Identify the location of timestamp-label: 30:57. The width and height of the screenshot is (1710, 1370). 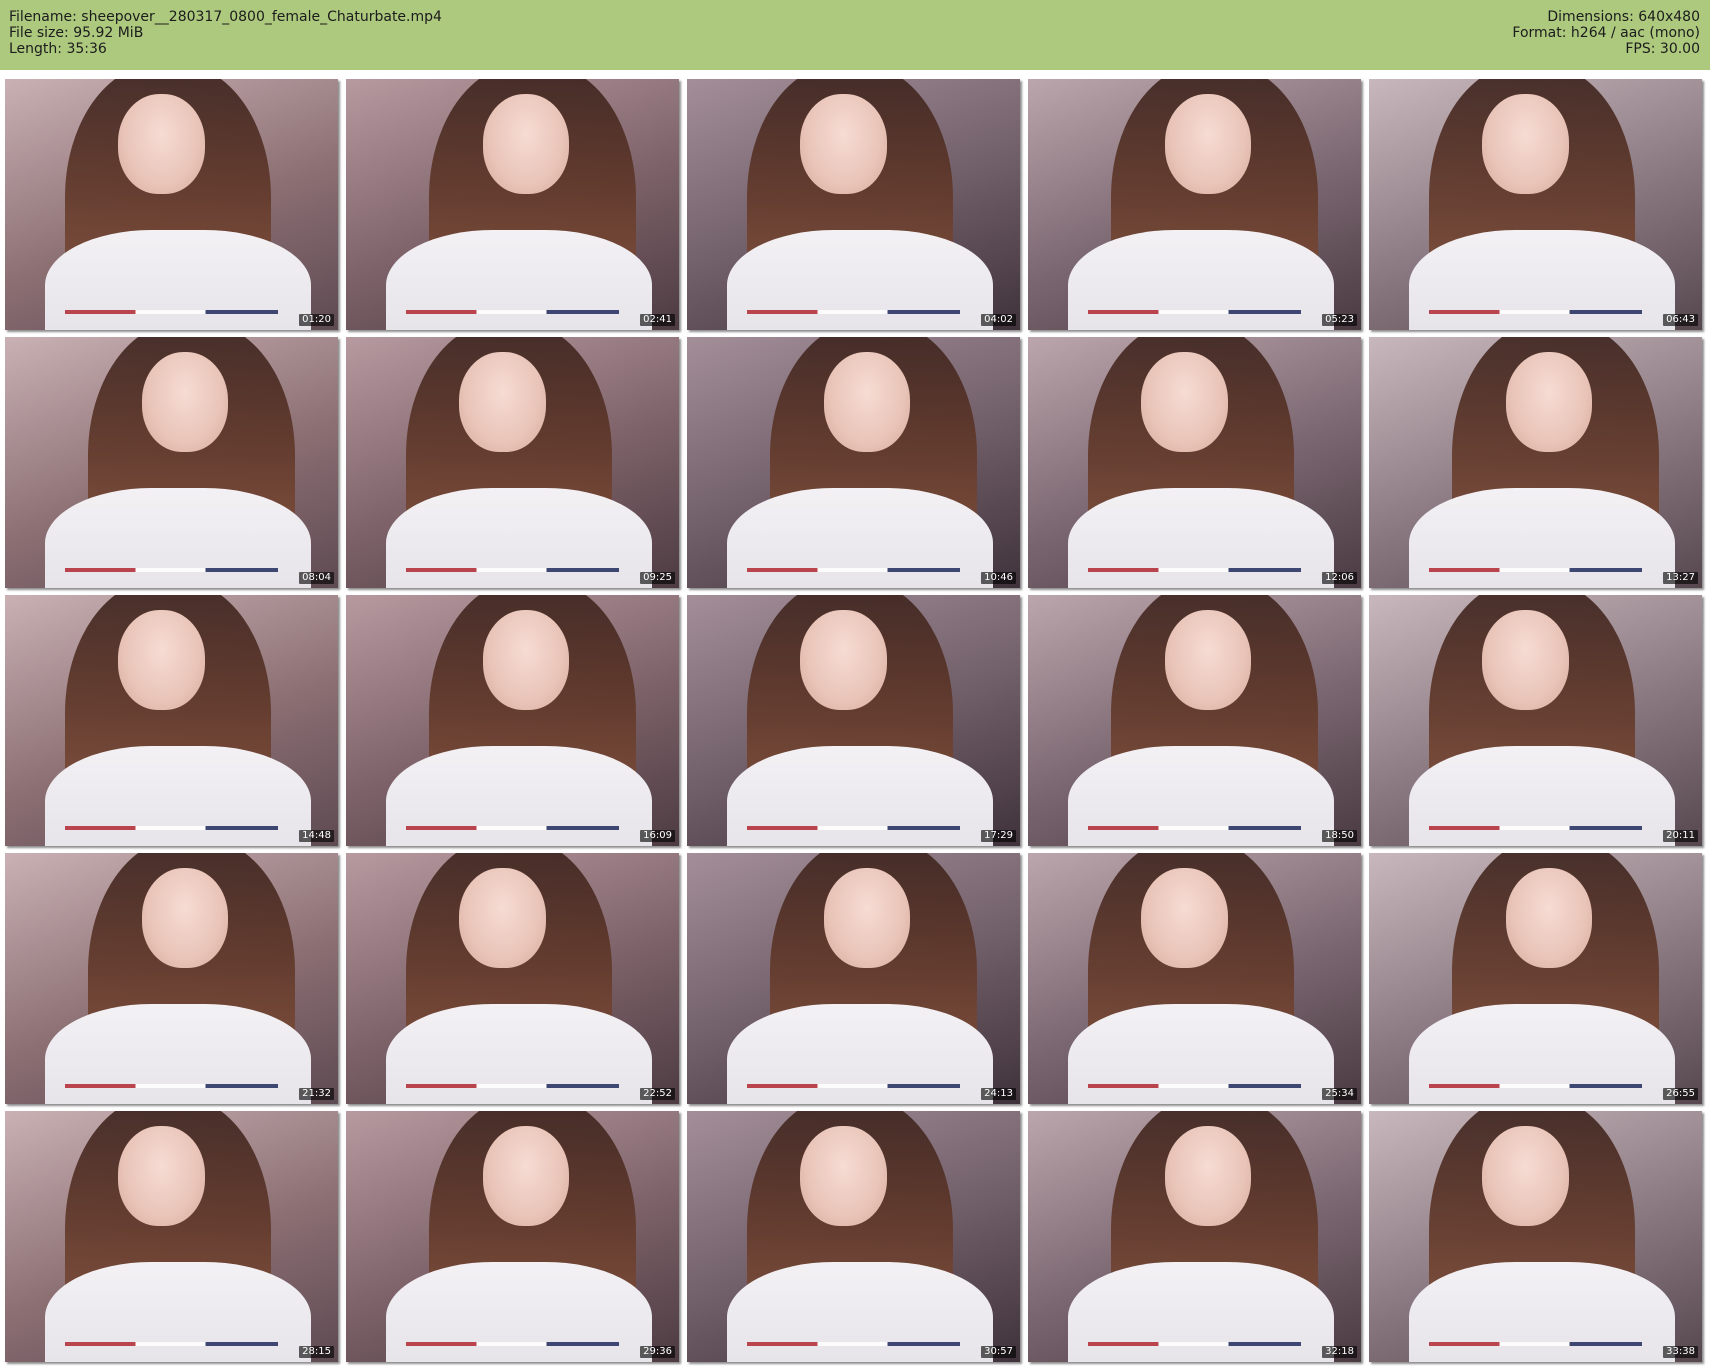
(998, 1352).